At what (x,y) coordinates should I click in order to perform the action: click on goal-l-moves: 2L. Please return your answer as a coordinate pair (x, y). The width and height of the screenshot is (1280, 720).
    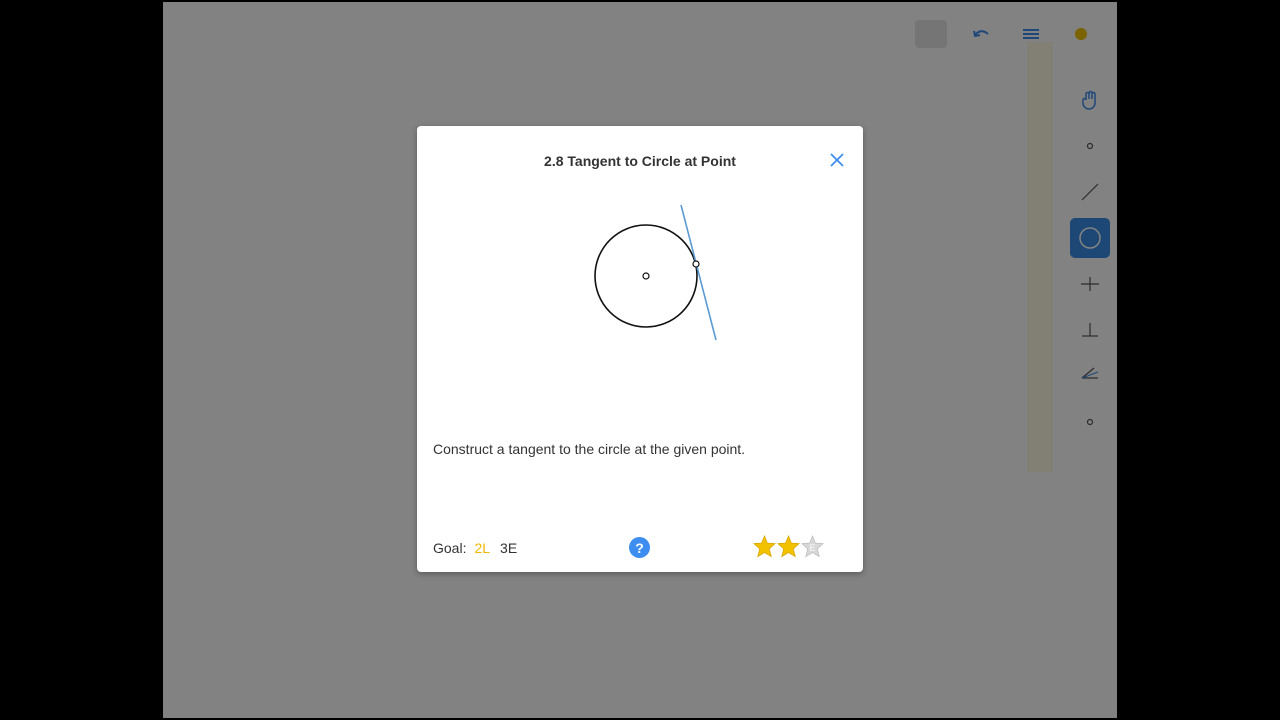
    Looking at the image, I should click on (482, 548).